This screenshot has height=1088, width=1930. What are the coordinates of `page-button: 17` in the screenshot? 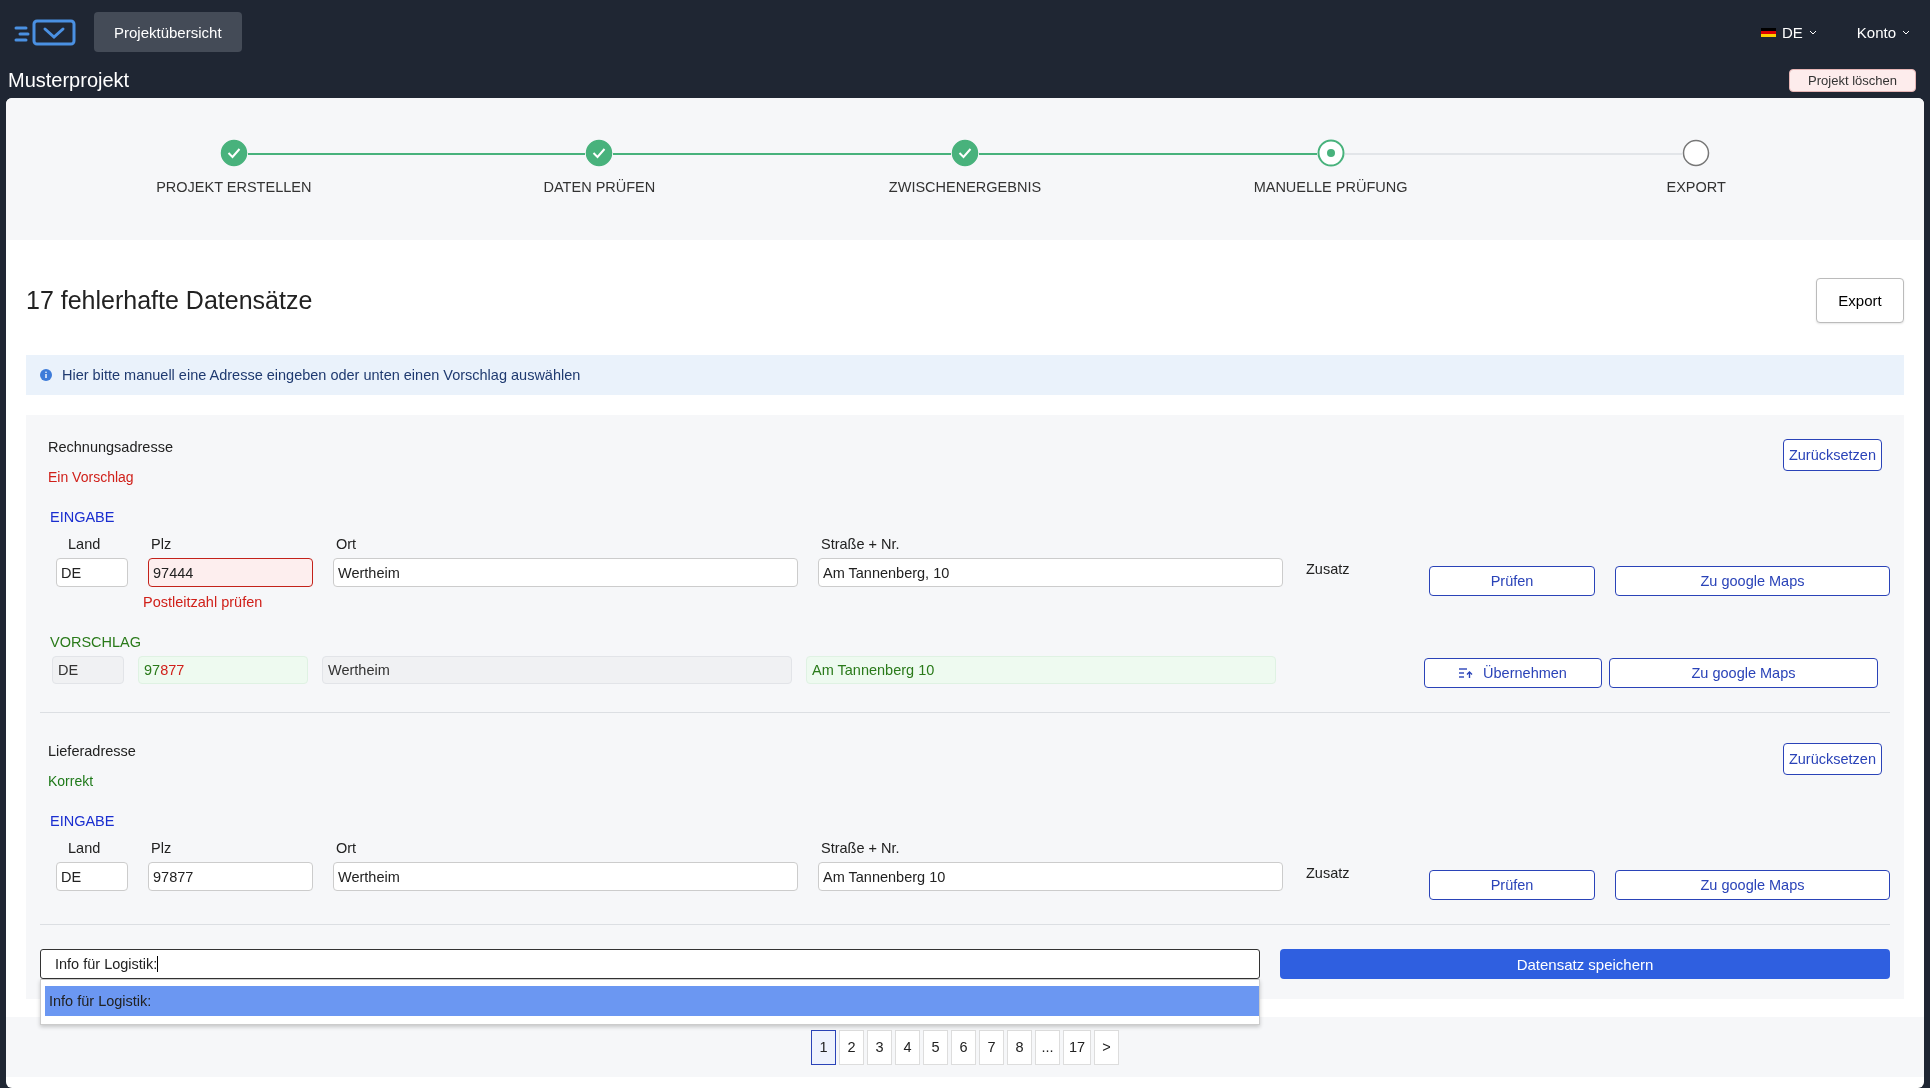 It's located at (1077, 1047).